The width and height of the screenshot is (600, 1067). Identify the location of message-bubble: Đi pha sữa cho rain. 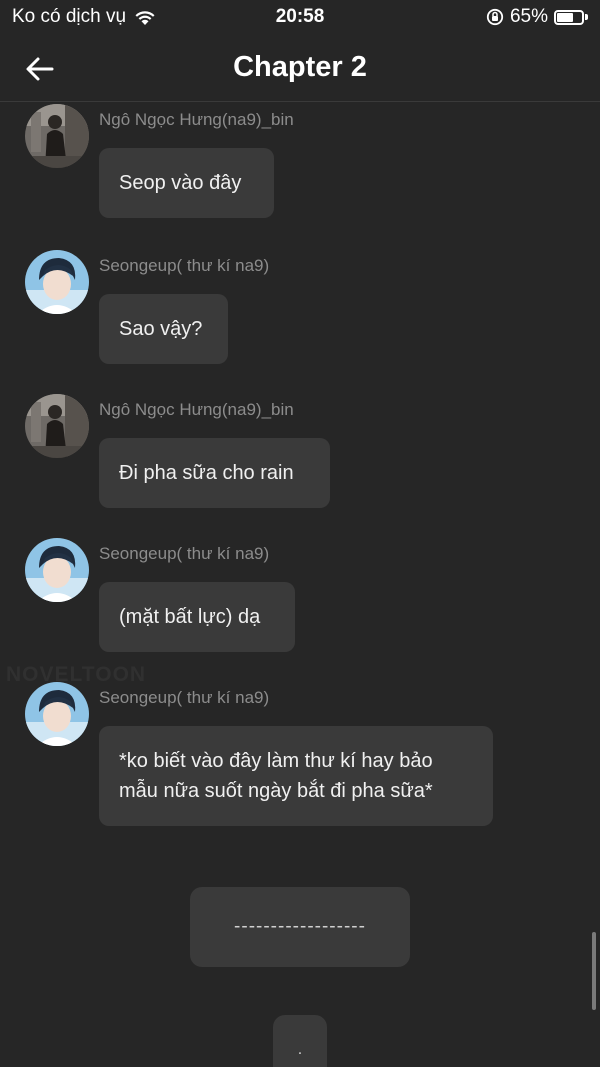
(214, 473).